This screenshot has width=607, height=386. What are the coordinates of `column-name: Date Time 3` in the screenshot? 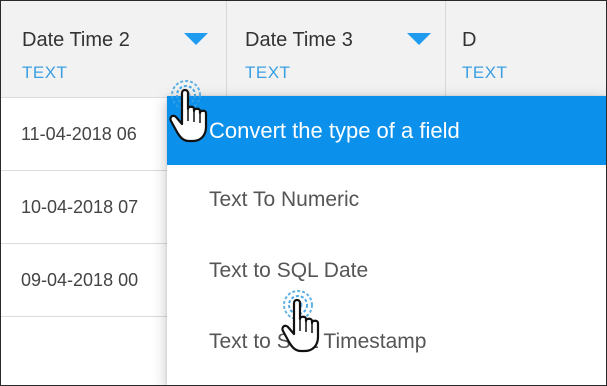 It's located at (299, 40).